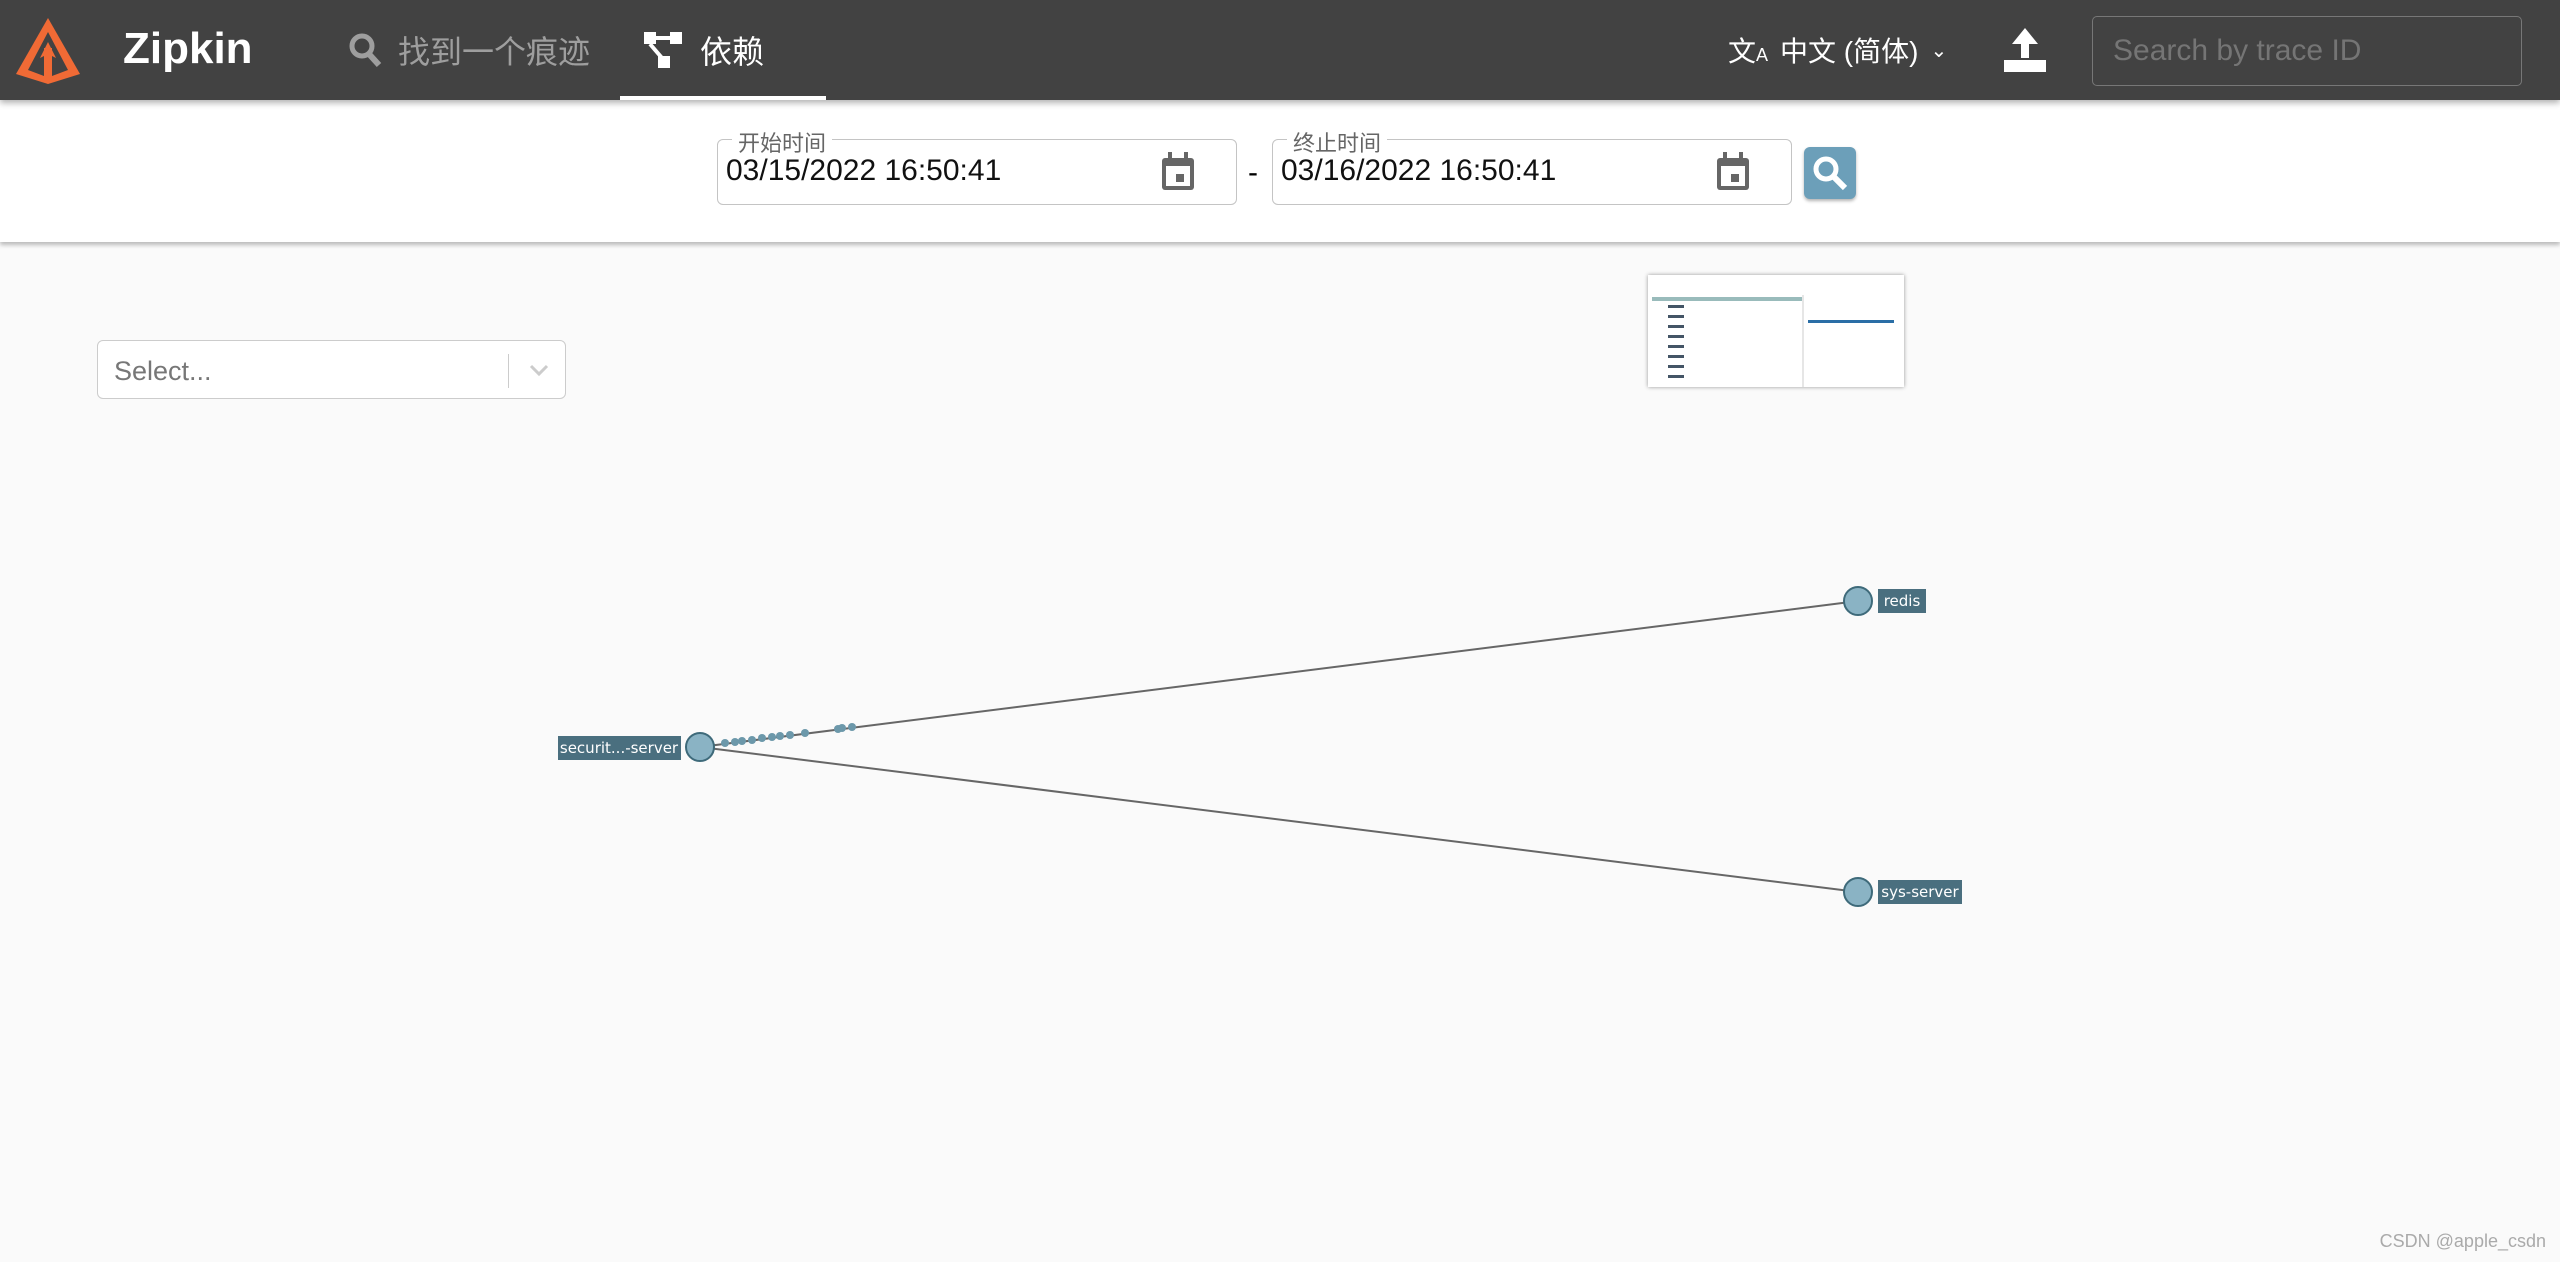 The height and width of the screenshot is (1262, 2560). I want to click on node-security: securit...-server, so click(636, 747).